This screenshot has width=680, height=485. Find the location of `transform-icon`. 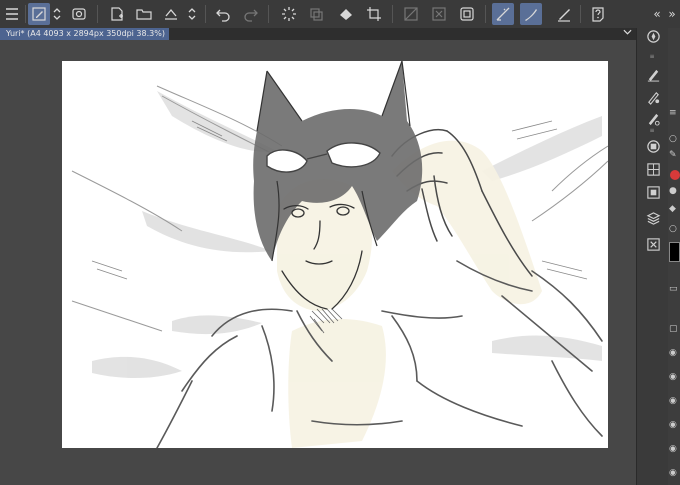

transform-icon is located at coordinates (411, 14).